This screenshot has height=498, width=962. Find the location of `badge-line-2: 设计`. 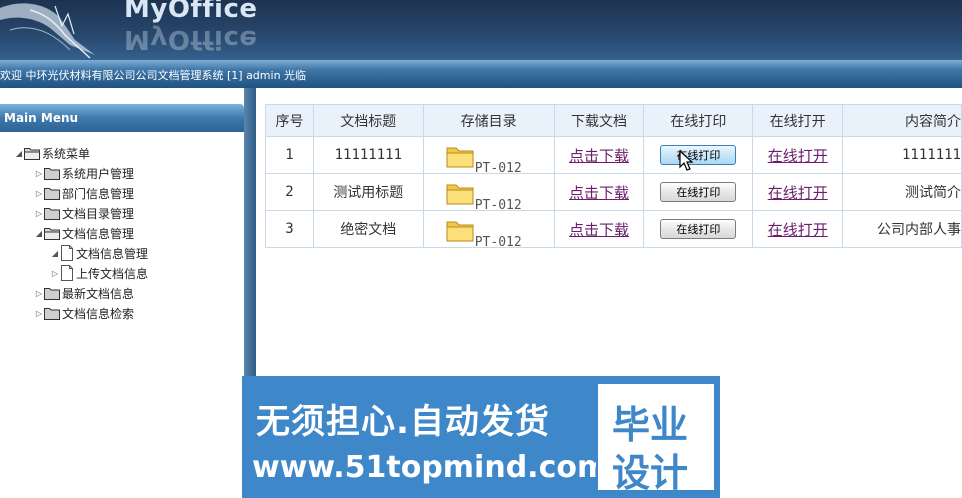

badge-line-2: 设计 is located at coordinates (650, 473).